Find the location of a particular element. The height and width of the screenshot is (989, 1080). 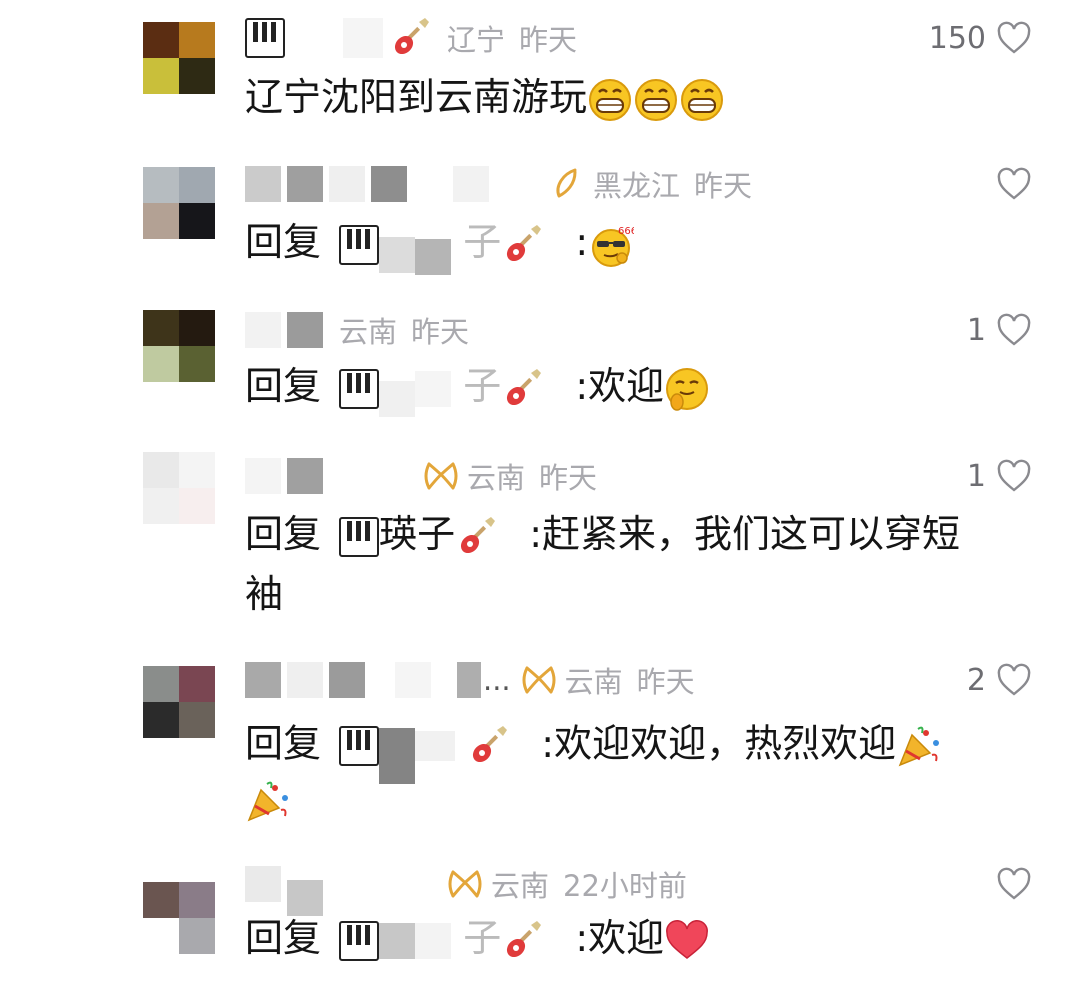

svg-text: 666 is located at coordinates (626, 231).